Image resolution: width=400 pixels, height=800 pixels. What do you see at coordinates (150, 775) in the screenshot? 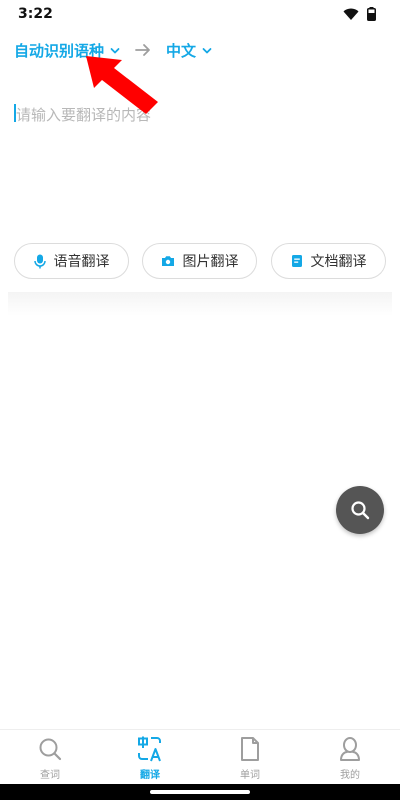
I see `nav-label-translate: 翻译` at bounding box center [150, 775].